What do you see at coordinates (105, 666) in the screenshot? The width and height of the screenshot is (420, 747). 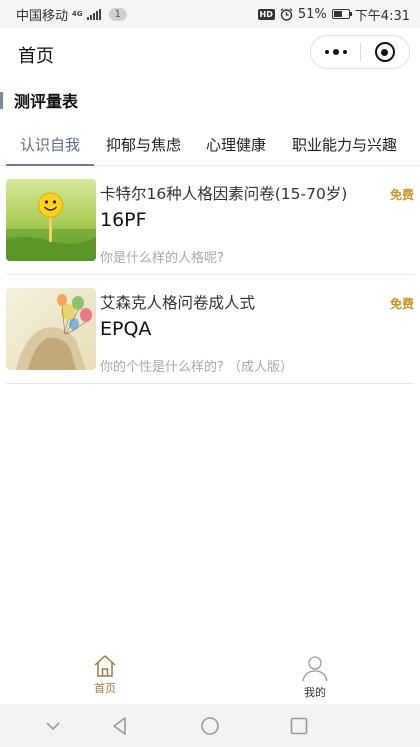 I see `home-icon` at bounding box center [105, 666].